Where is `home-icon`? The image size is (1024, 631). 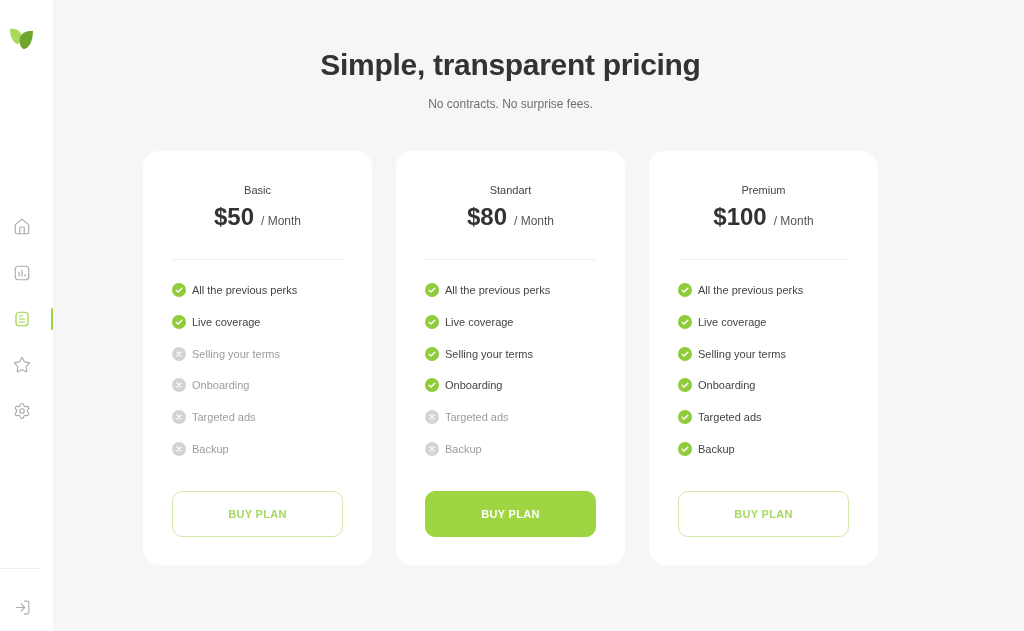 home-icon is located at coordinates (22, 227).